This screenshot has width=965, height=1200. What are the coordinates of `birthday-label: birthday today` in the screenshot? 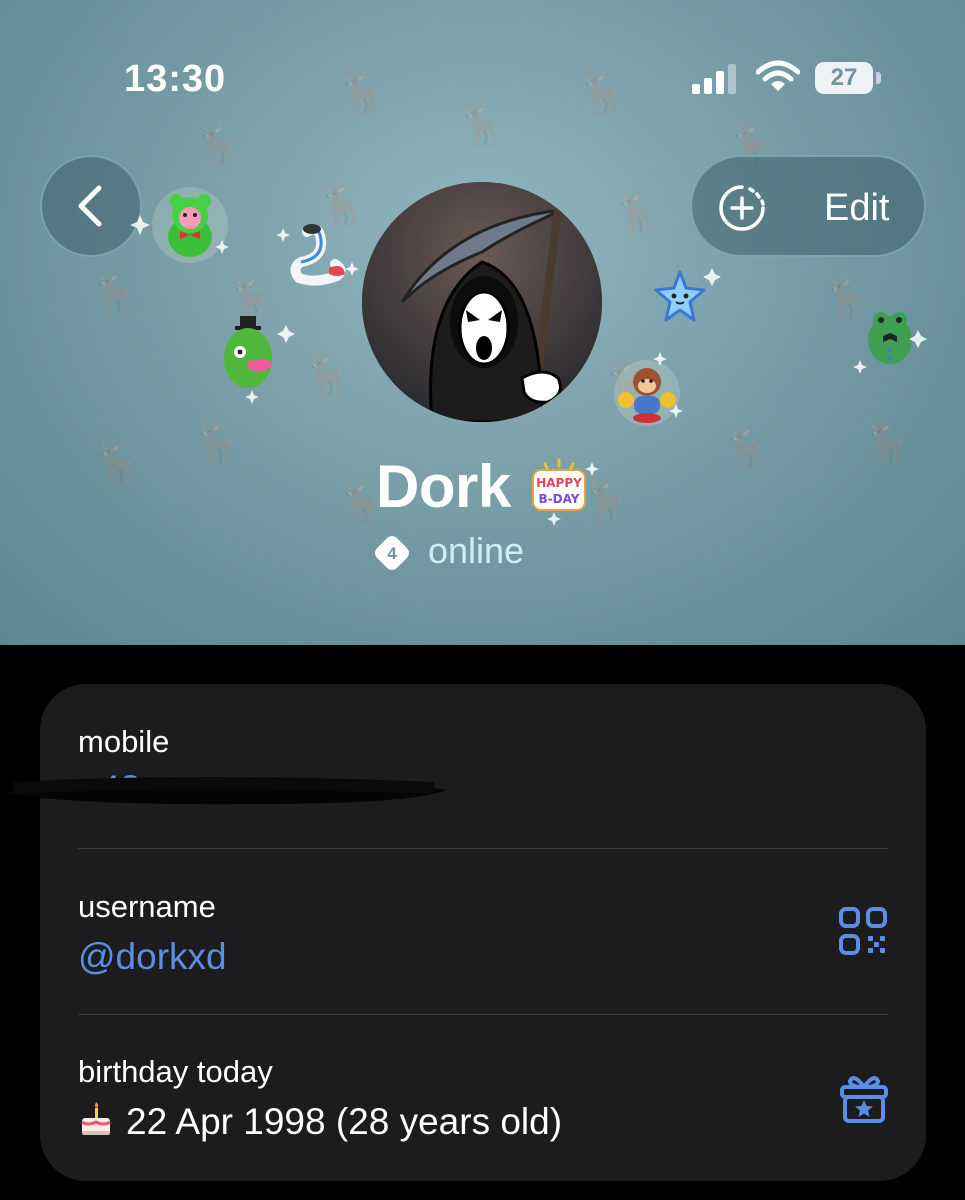 It's located at (175, 1071).